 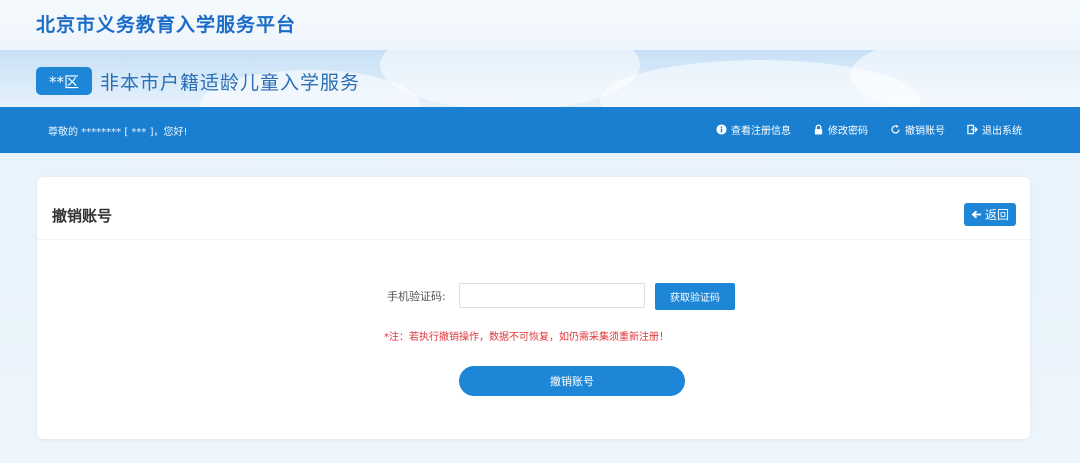 I want to click on divider, so click(x=533, y=239).